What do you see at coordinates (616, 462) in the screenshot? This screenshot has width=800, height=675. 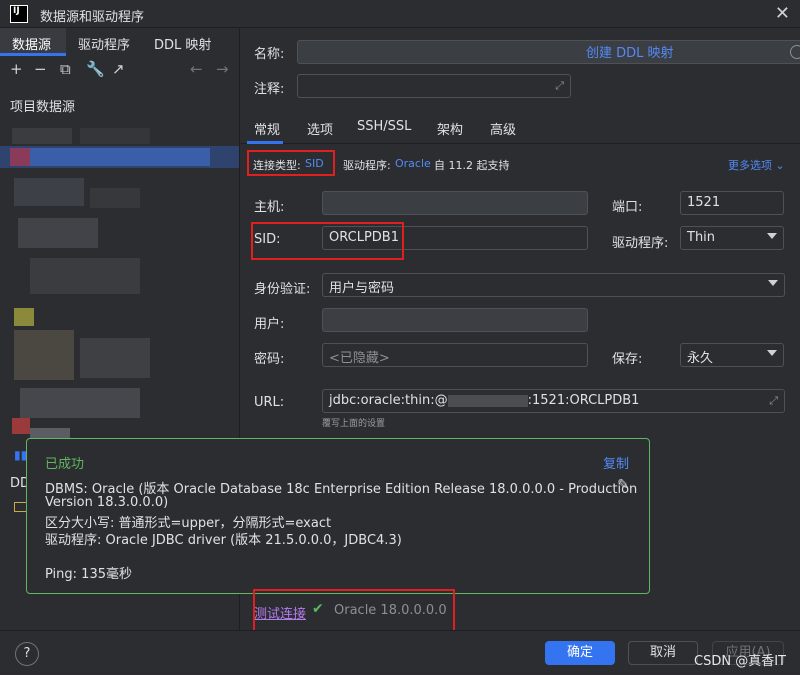 I see `copy-link: 复制` at bounding box center [616, 462].